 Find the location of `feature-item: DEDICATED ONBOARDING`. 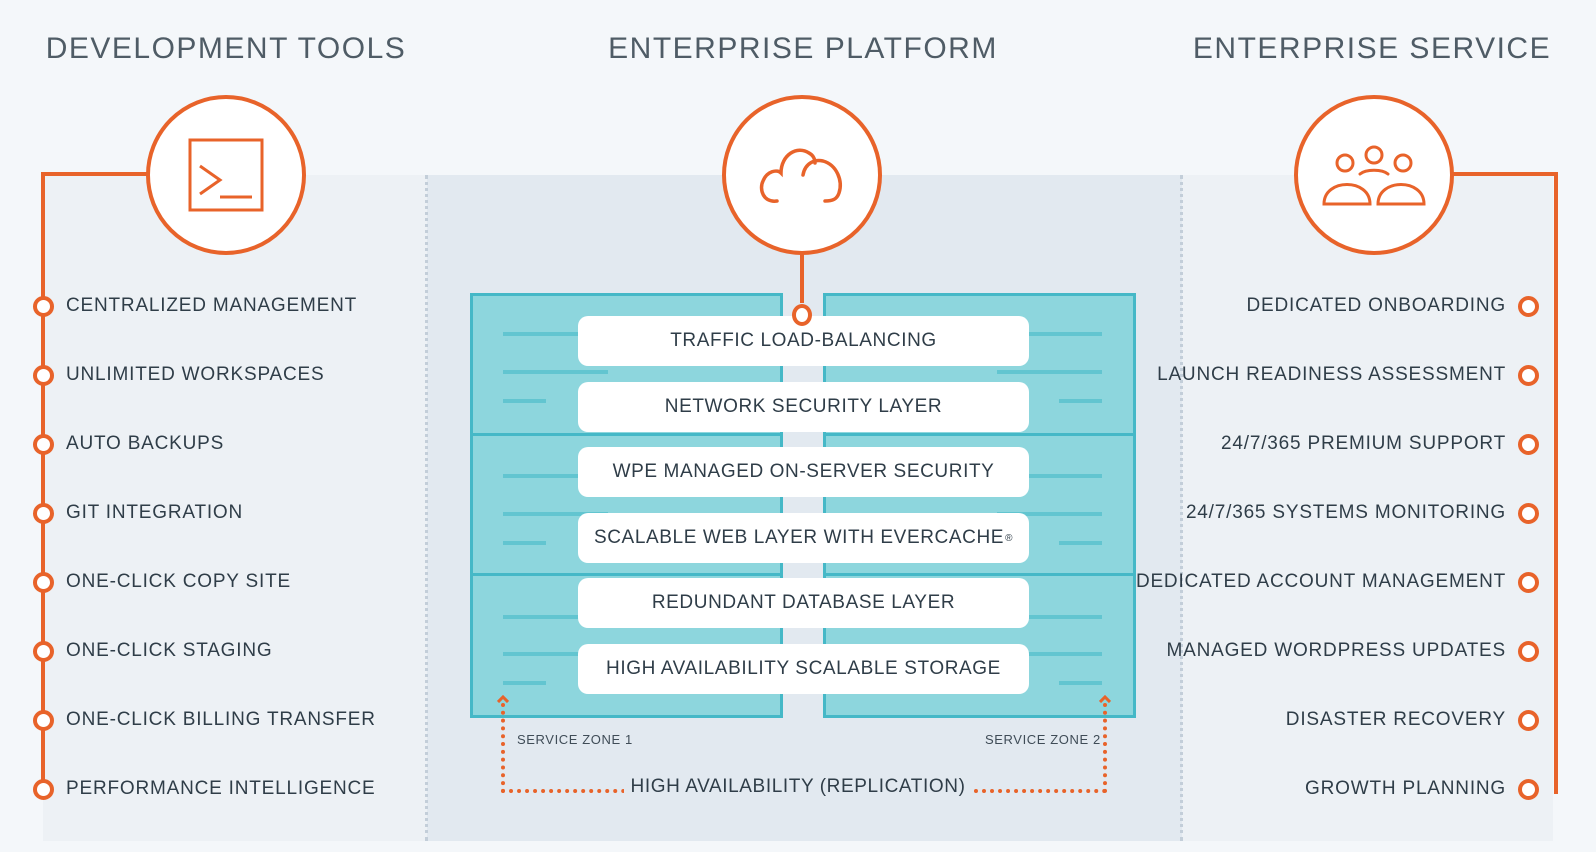

feature-item: DEDICATED ONBOARDING is located at coordinates (1392, 306).